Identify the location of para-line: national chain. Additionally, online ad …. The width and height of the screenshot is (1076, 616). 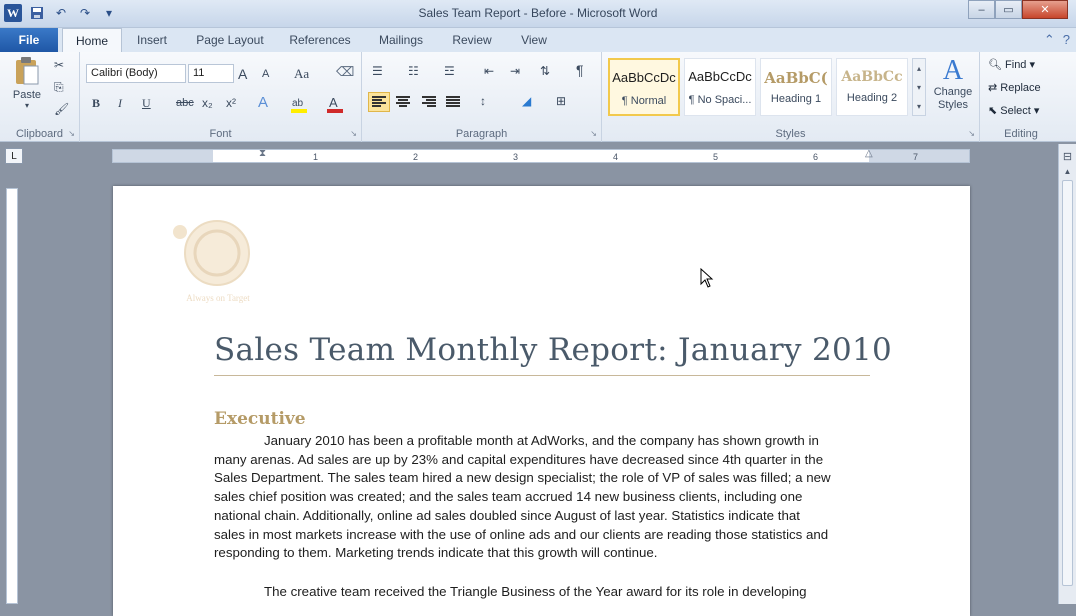
(507, 515).